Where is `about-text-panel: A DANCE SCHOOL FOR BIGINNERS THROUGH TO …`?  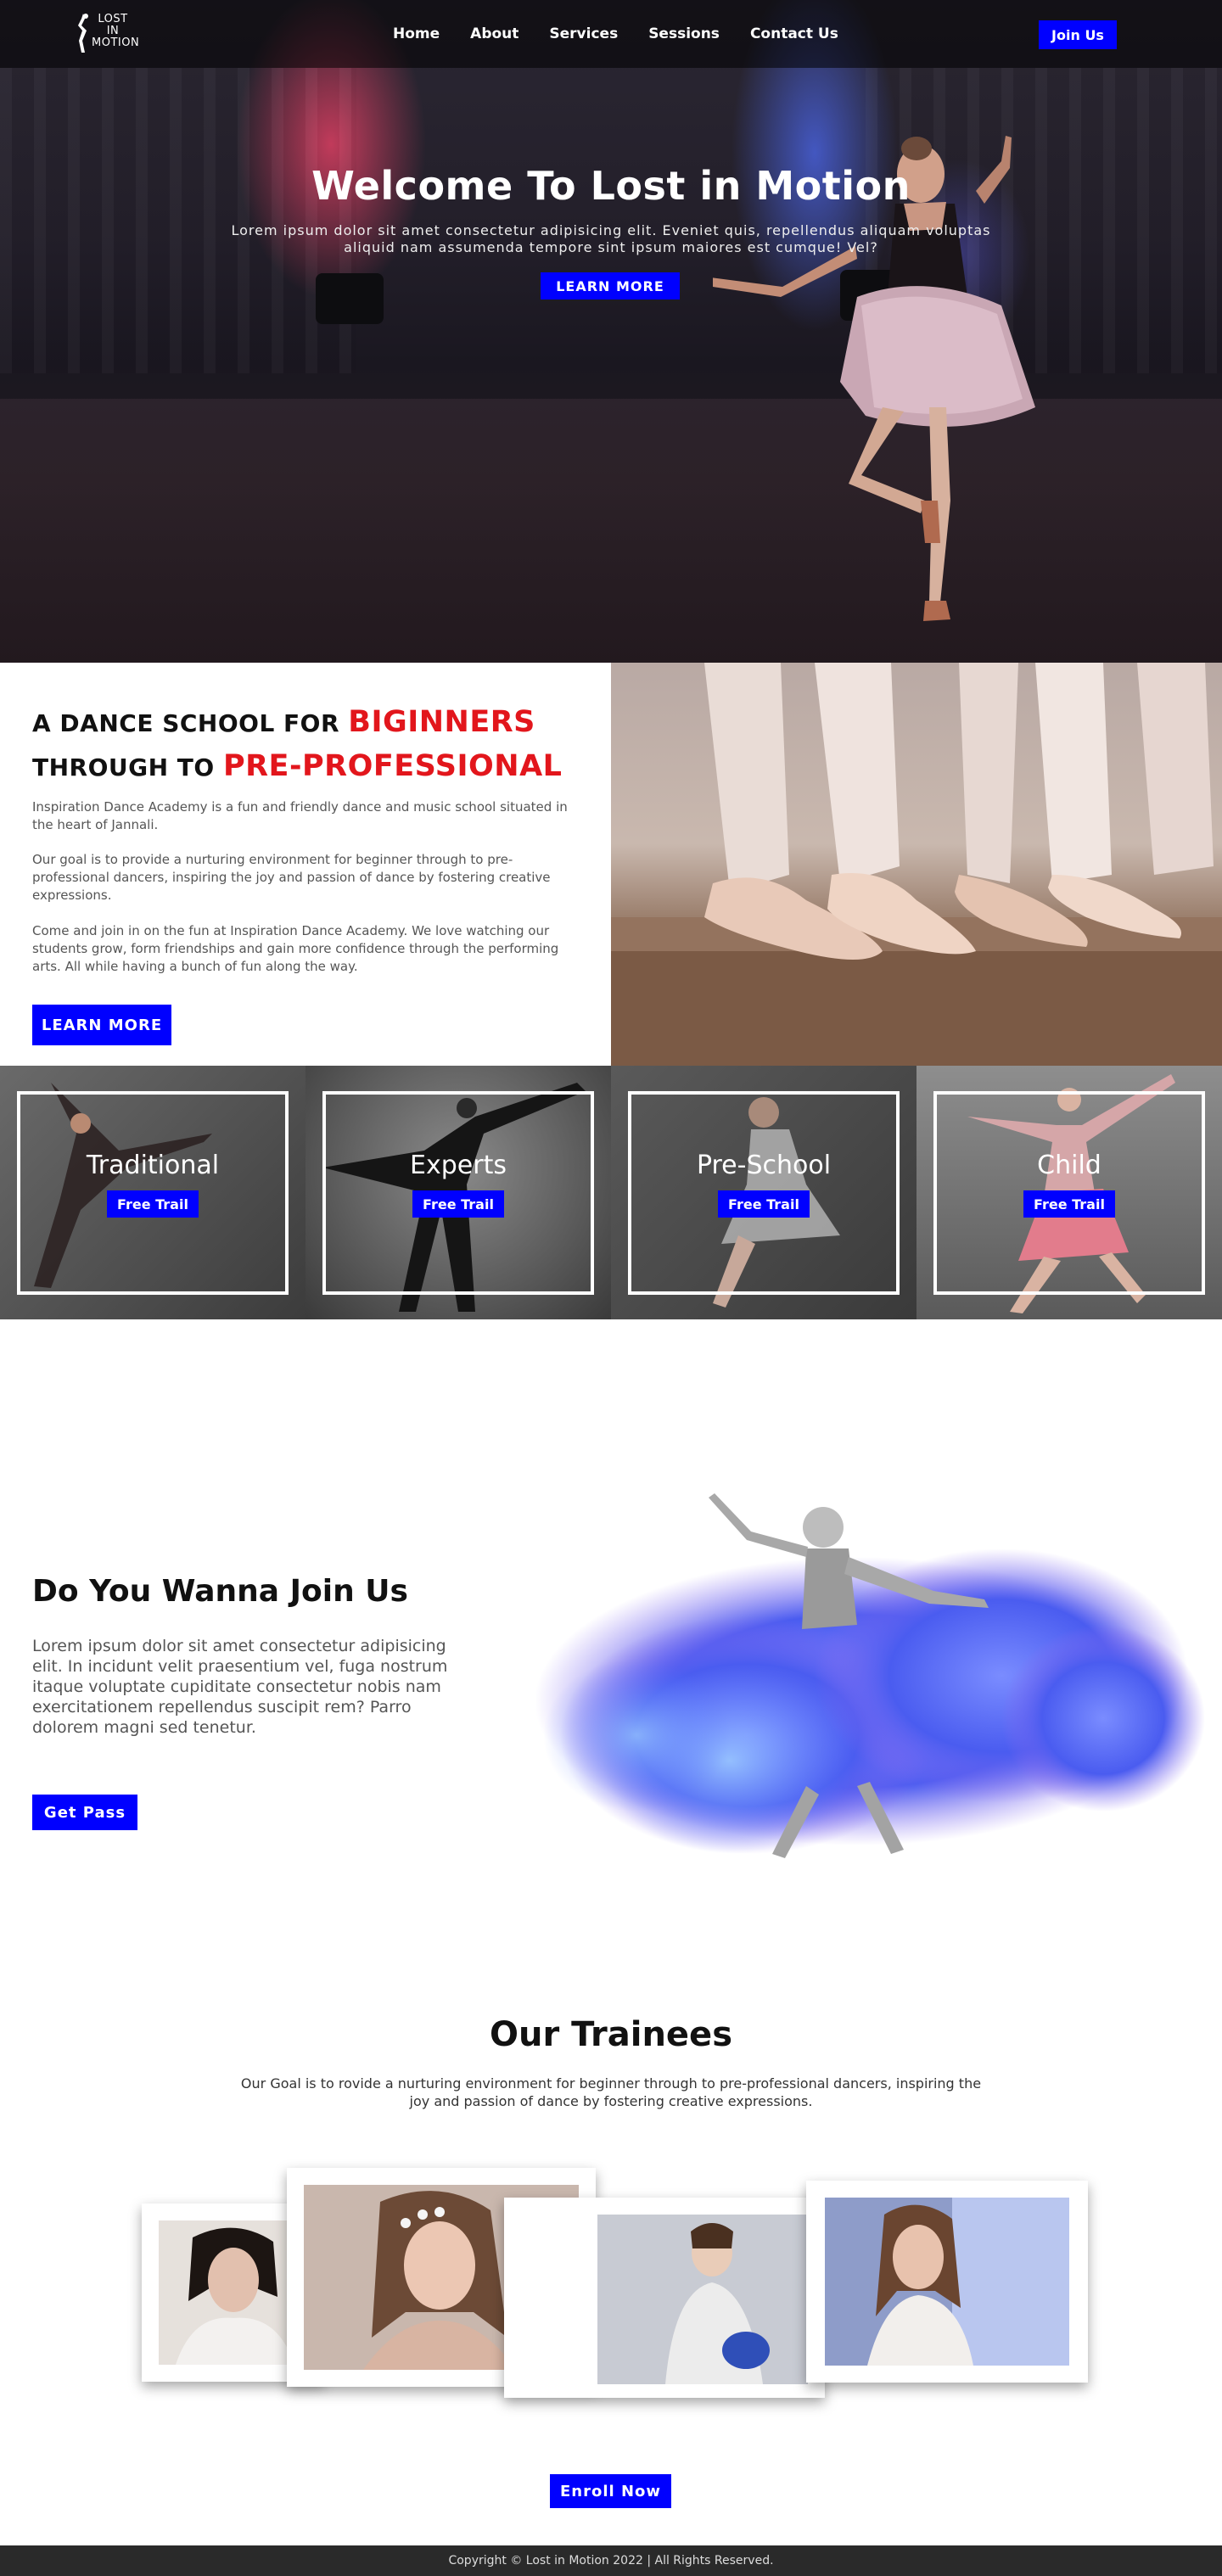
about-text-panel: A DANCE SCHOOL FOR BIGINNERS THROUGH TO … is located at coordinates (305, 864).